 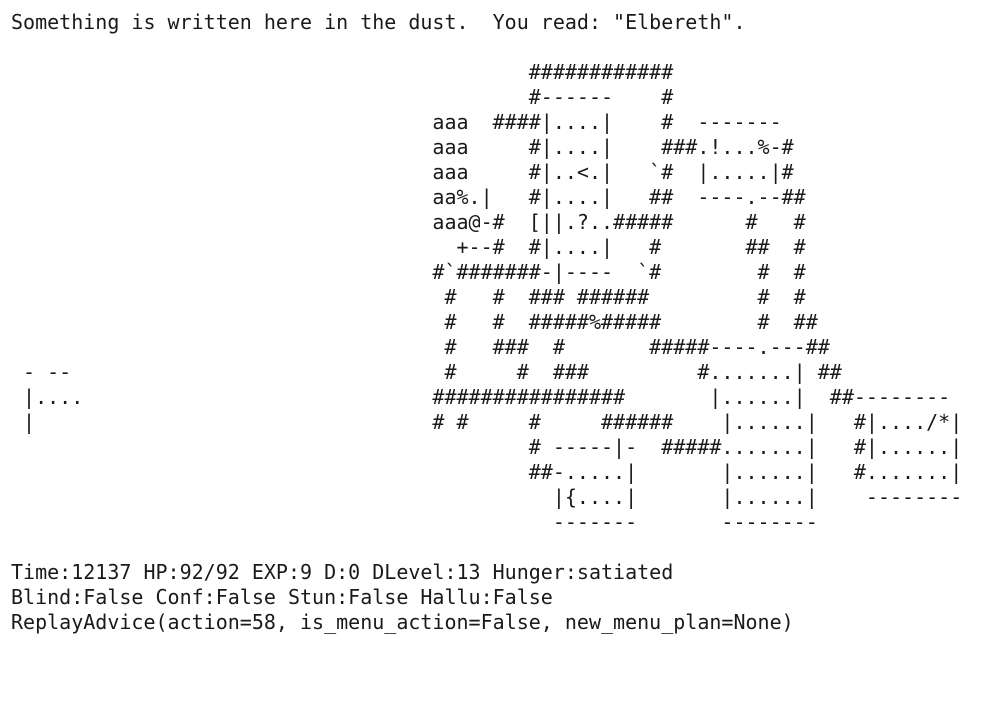 I want to click on map-row: aaa #|..<.| `# |.....|#, so click(x=402, y=172).